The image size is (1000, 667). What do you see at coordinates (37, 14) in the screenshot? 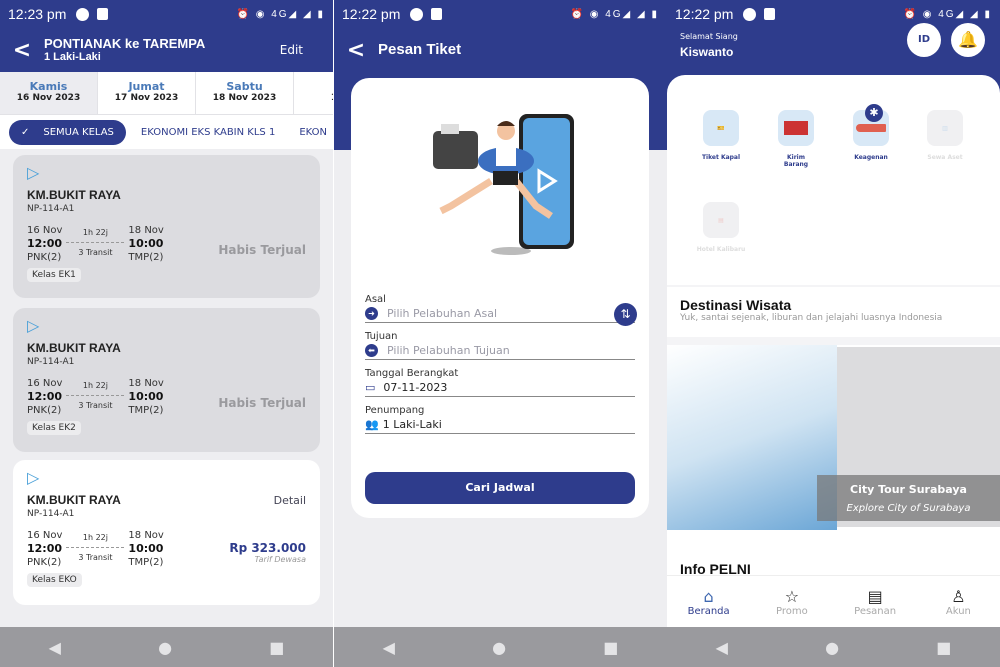
I see `status-time: 12:23 pm` at bounding box center [37, 14].